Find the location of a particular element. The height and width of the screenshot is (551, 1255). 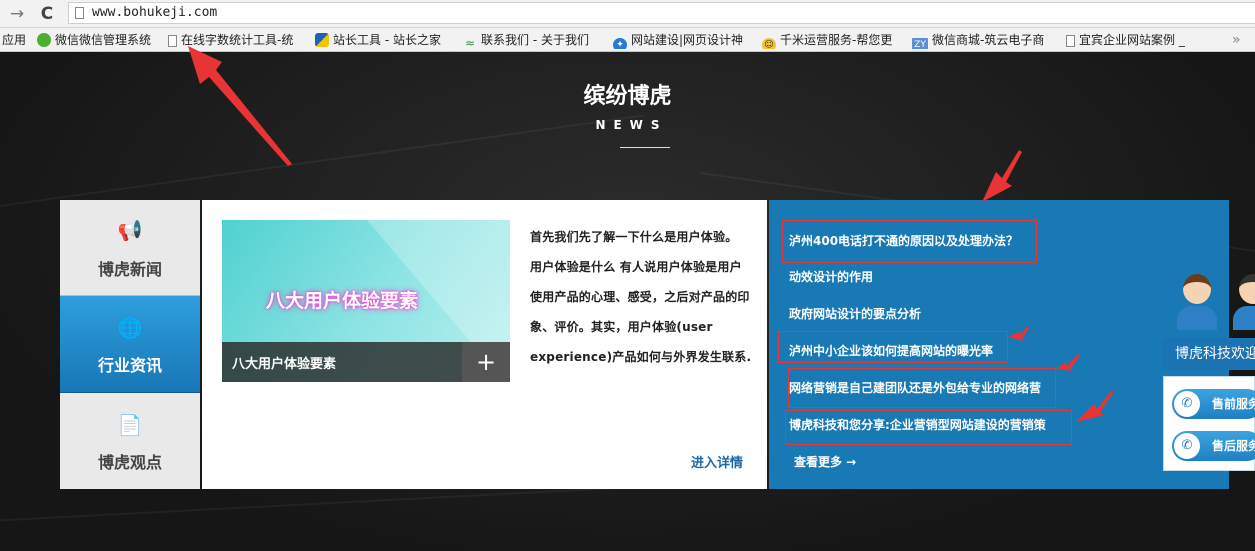

aftersales-button: ✆ 售后服务 is located at coordinates (1213, 446).